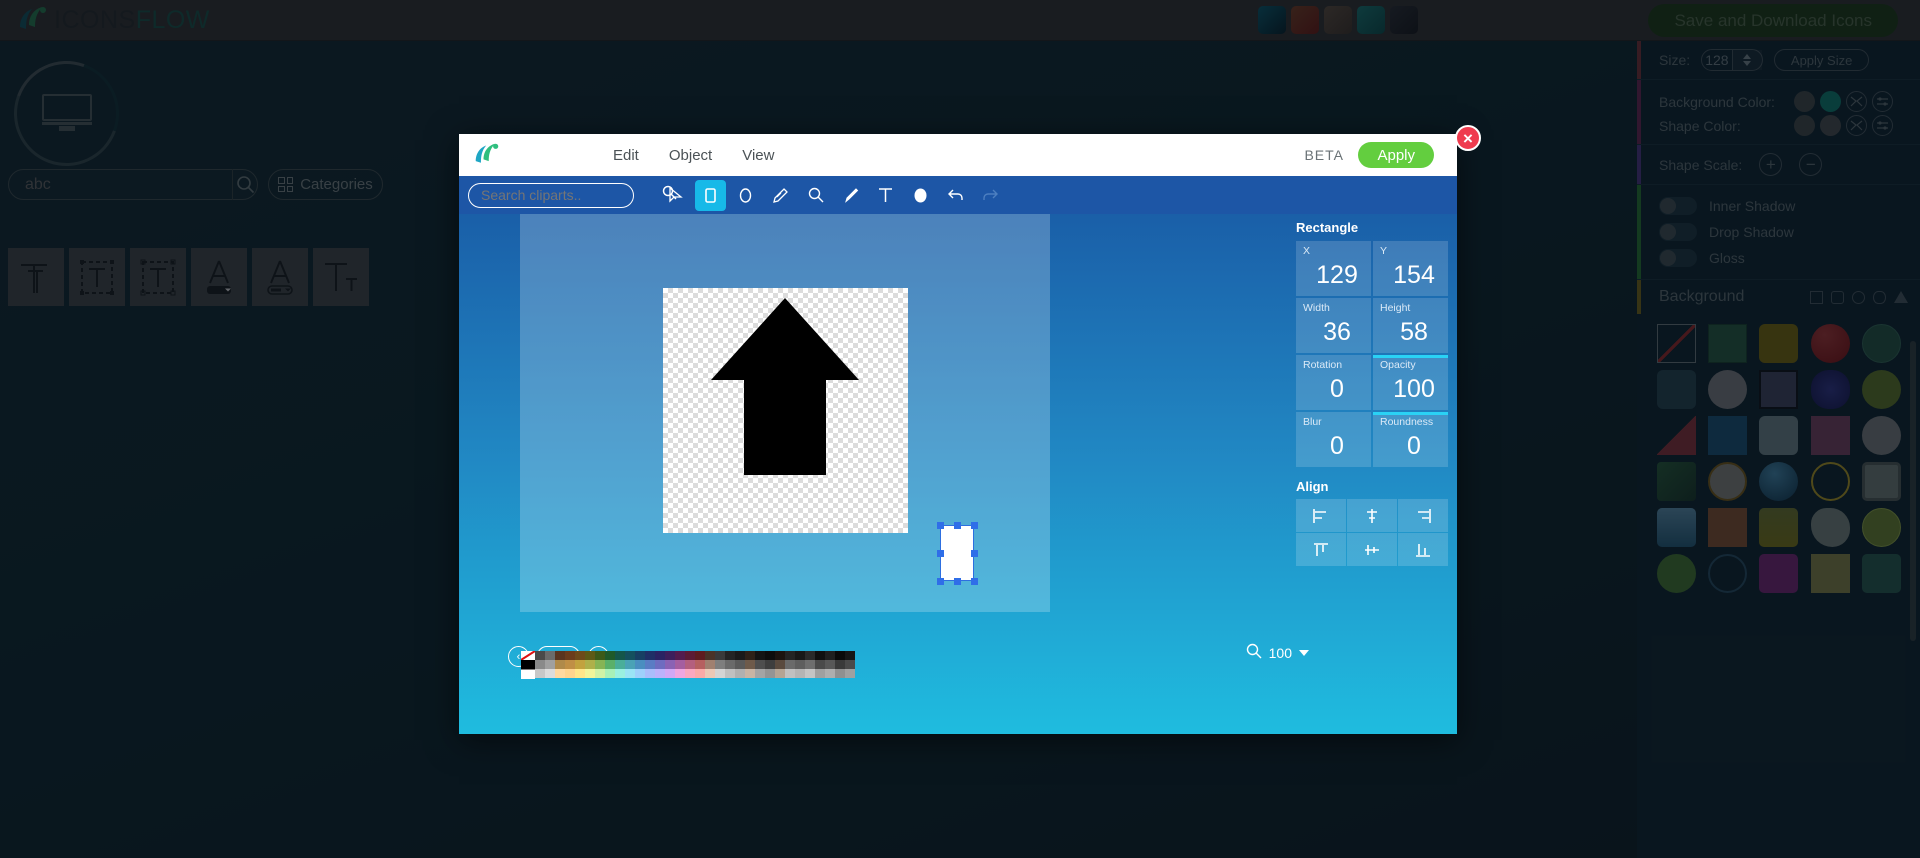 The height and width of the screenshot is (858, 1920). What do you see at coordinates (1468, 138) in the screenshot?
I see `close-icon: ×` at bounding box center [1468, 138].